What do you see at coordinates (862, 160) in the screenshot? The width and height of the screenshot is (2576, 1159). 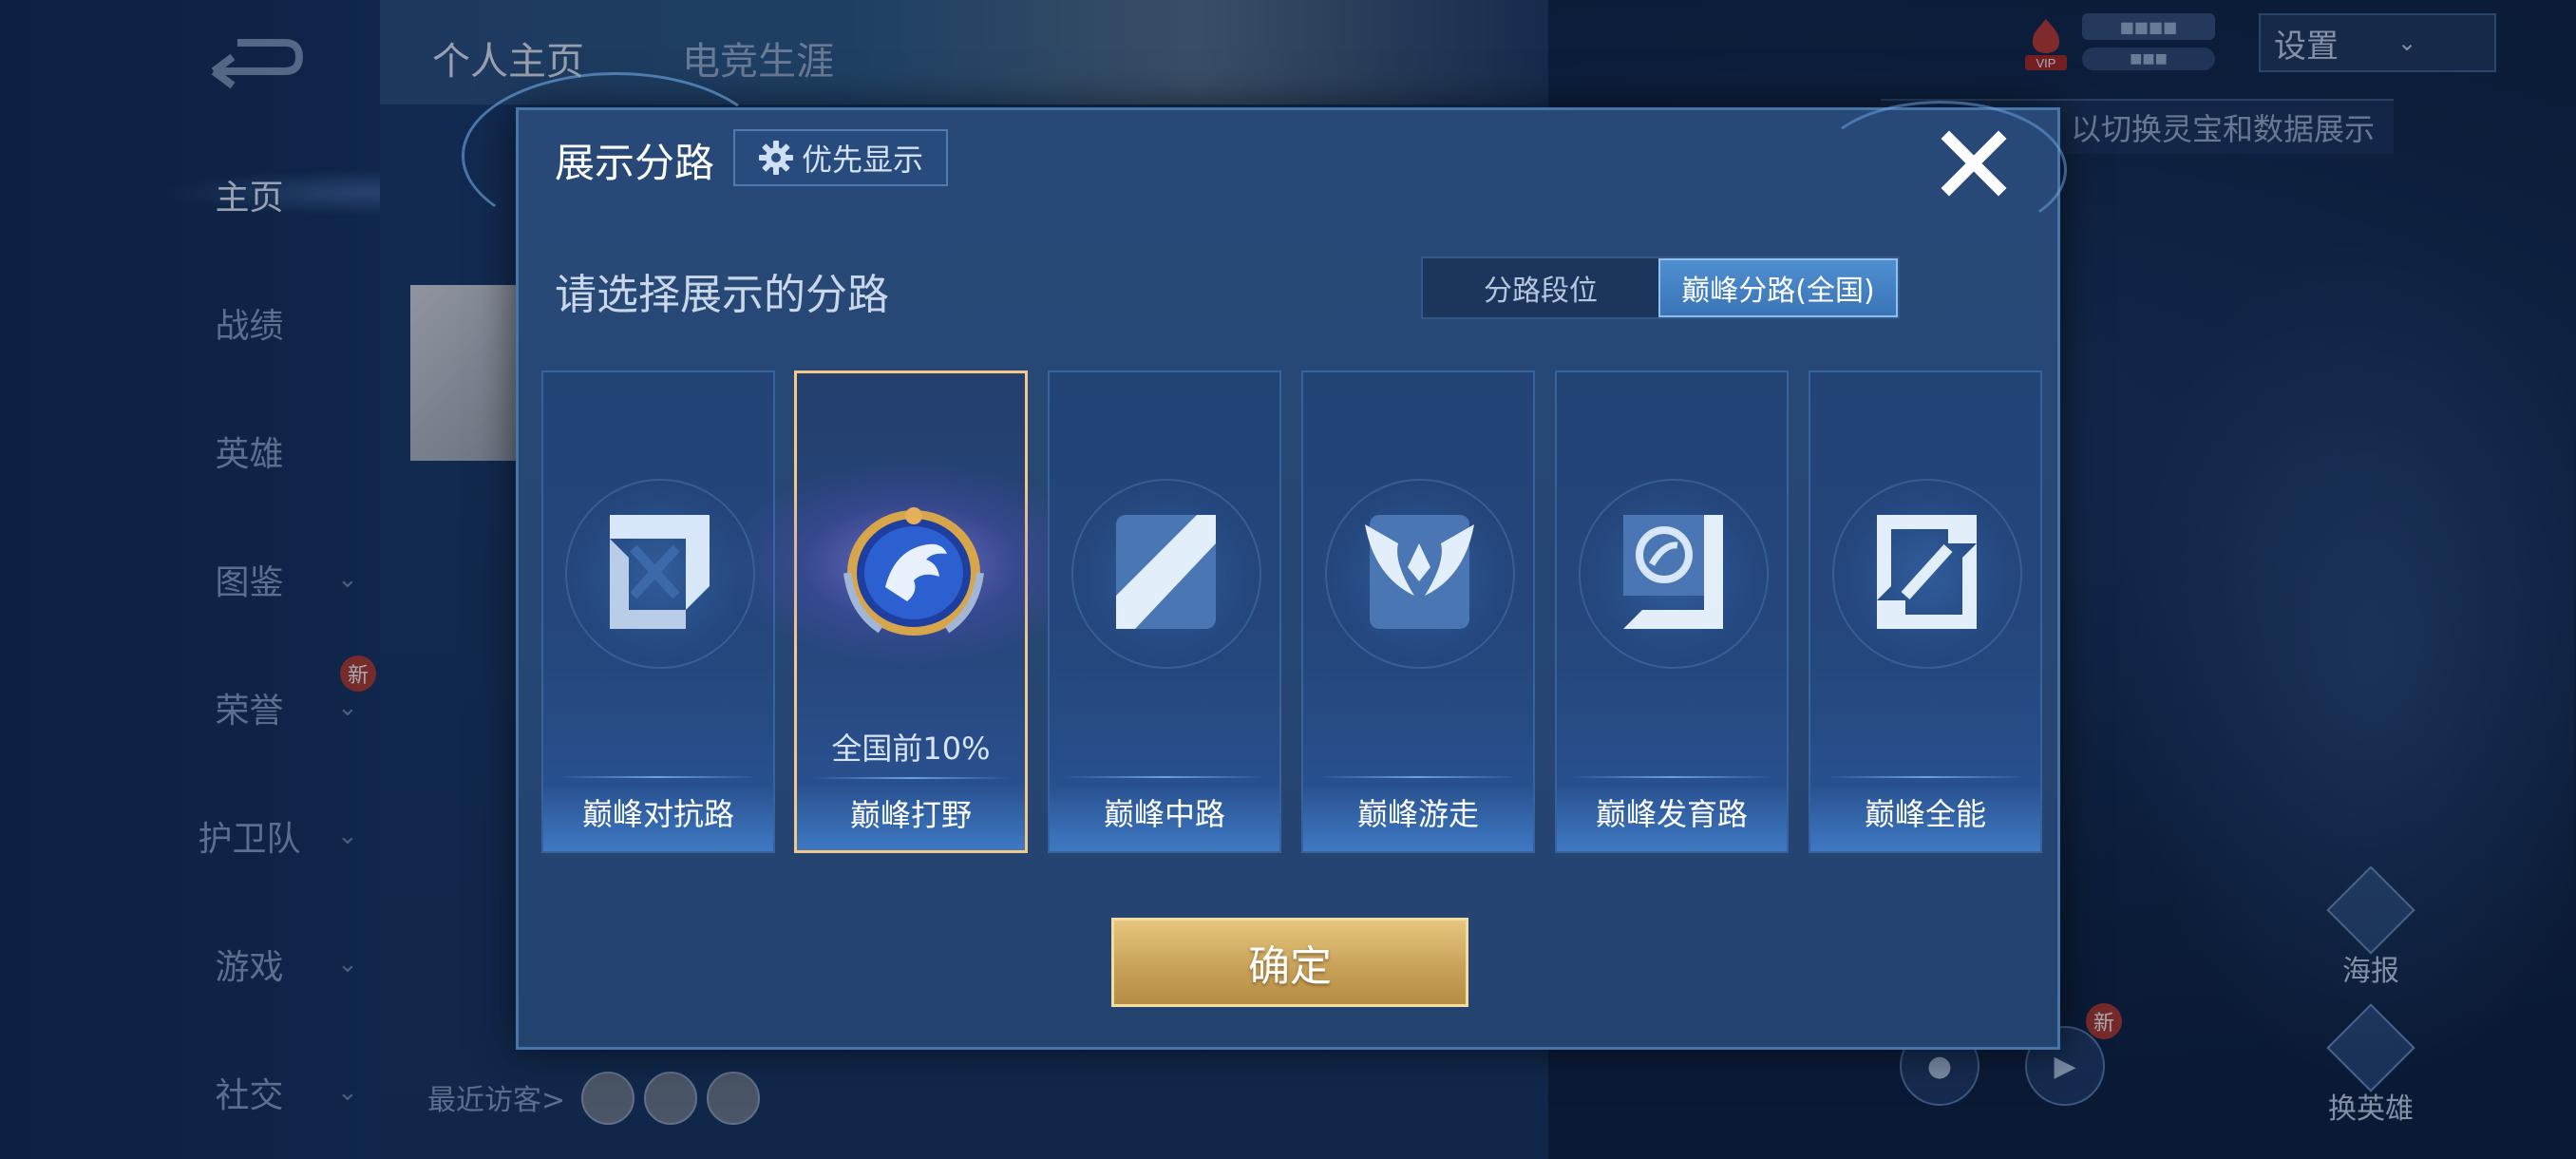 I see `priority-display-label: 优先显示` at bounding box center [862, 160].